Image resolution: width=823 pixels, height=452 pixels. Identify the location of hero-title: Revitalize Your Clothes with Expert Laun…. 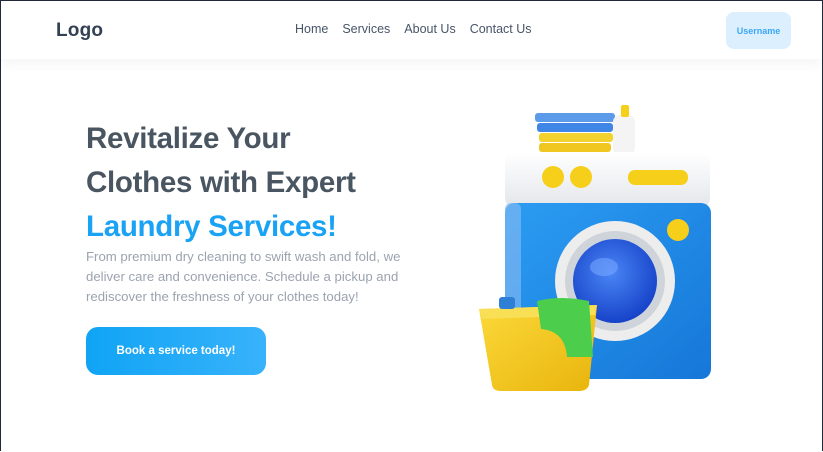
(221, 183).